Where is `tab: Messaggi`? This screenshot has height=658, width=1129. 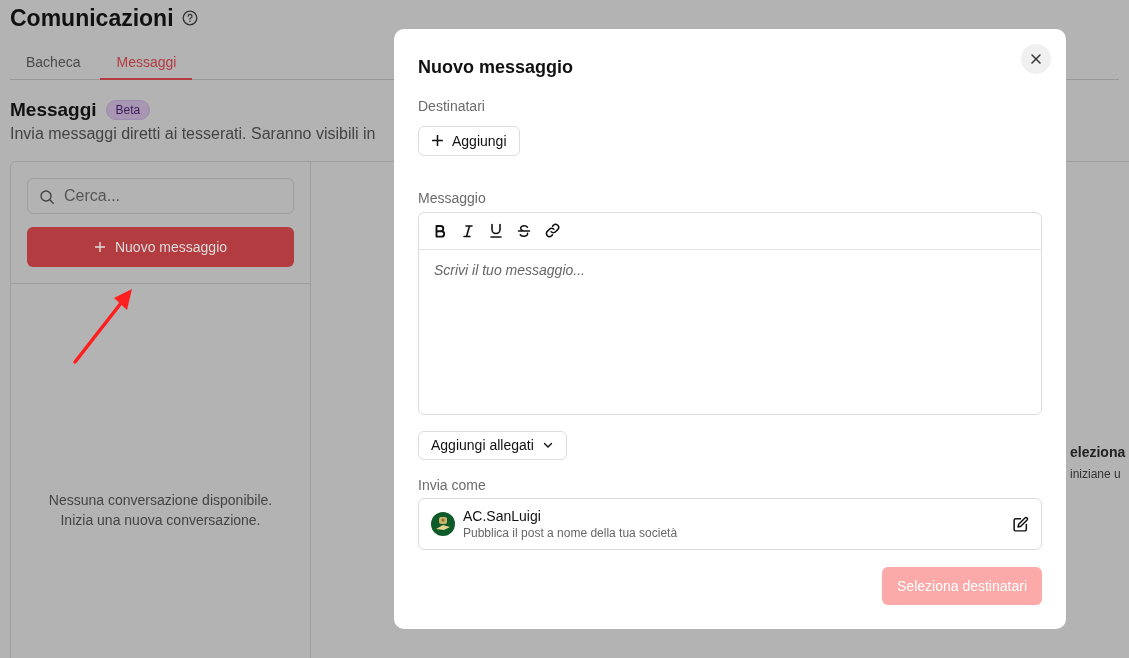 tab: Messaggi is located at coordinates (146, 64).